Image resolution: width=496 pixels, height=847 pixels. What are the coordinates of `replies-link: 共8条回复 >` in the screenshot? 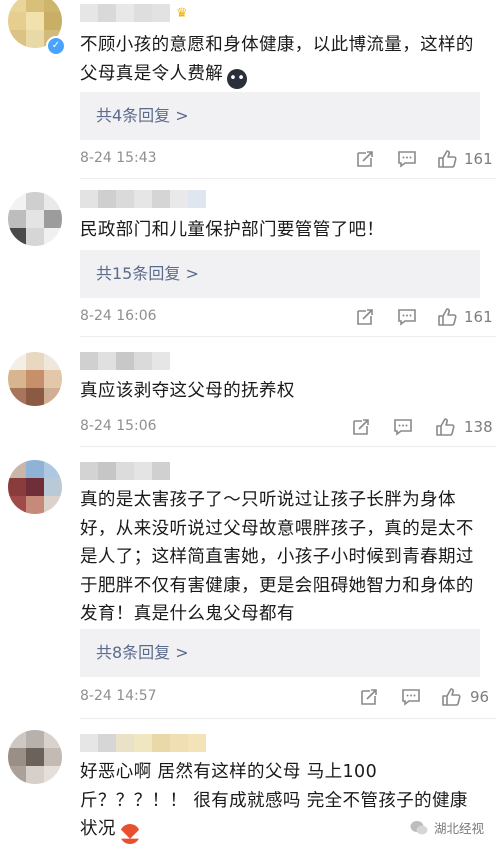 It's located at (280, 653).